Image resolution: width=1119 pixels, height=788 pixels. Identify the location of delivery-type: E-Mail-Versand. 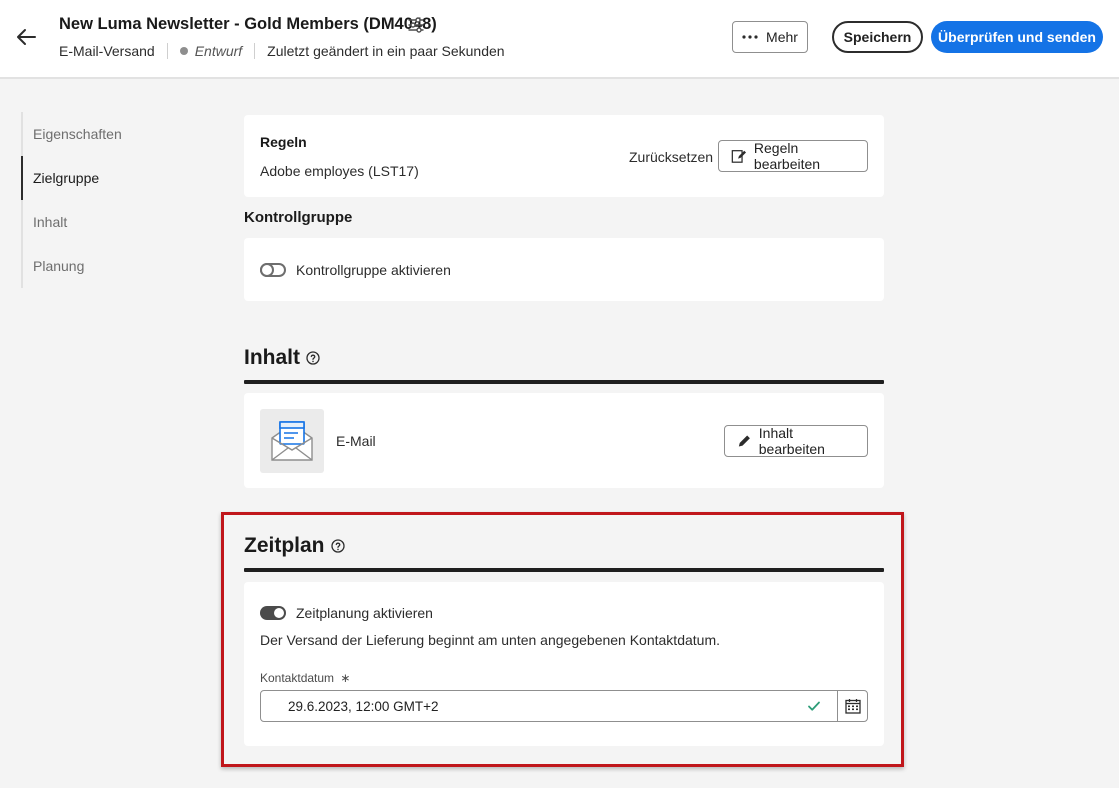
(107, 51).